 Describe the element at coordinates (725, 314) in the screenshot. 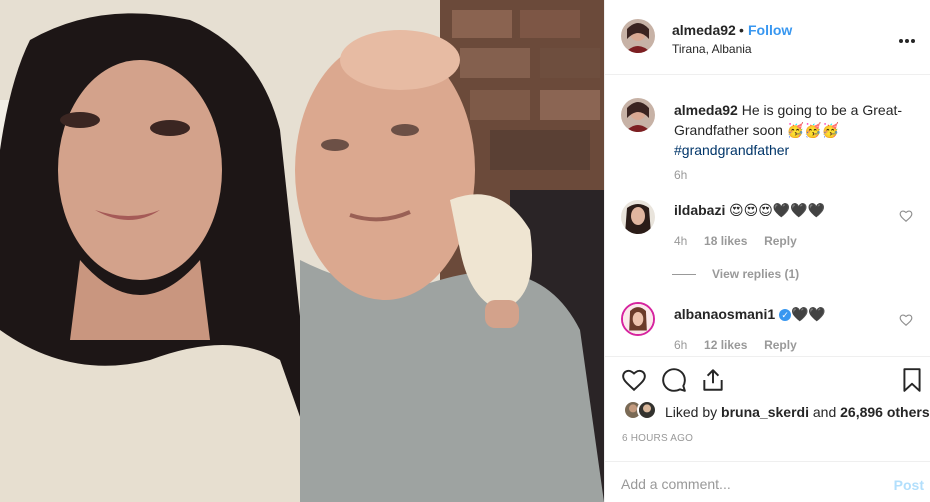

I see `comment-username-text: albanaosmani1` at that location.